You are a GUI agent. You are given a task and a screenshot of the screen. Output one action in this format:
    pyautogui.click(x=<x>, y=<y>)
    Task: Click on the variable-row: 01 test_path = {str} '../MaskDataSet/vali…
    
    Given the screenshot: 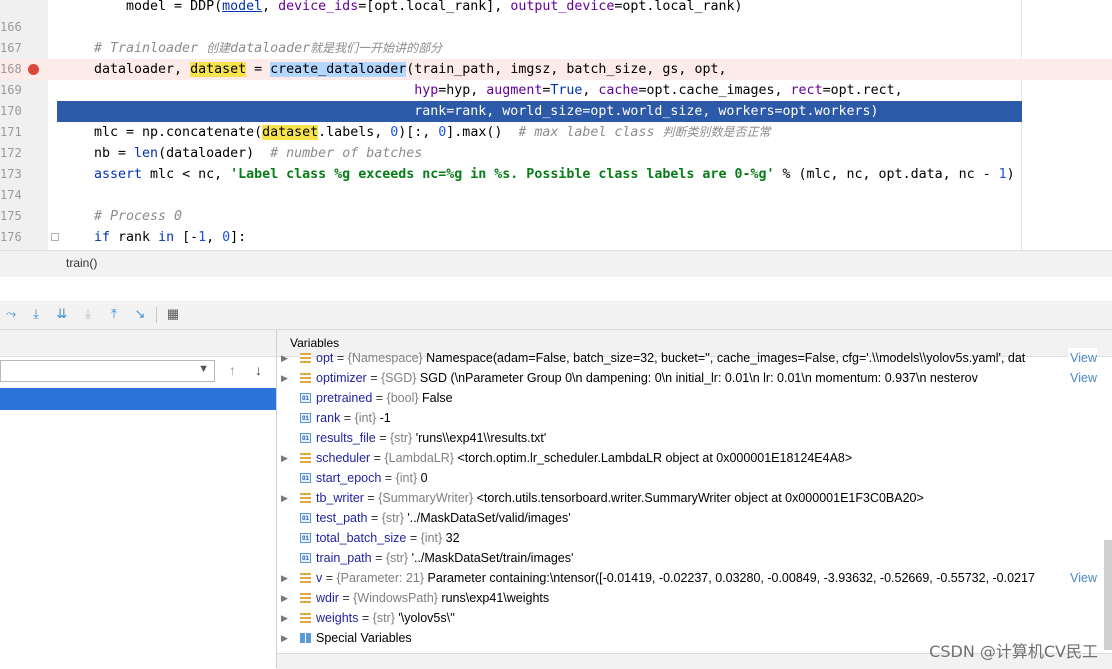 What is the action you would take?
    pyautogui.click(x=687, y=518)
    